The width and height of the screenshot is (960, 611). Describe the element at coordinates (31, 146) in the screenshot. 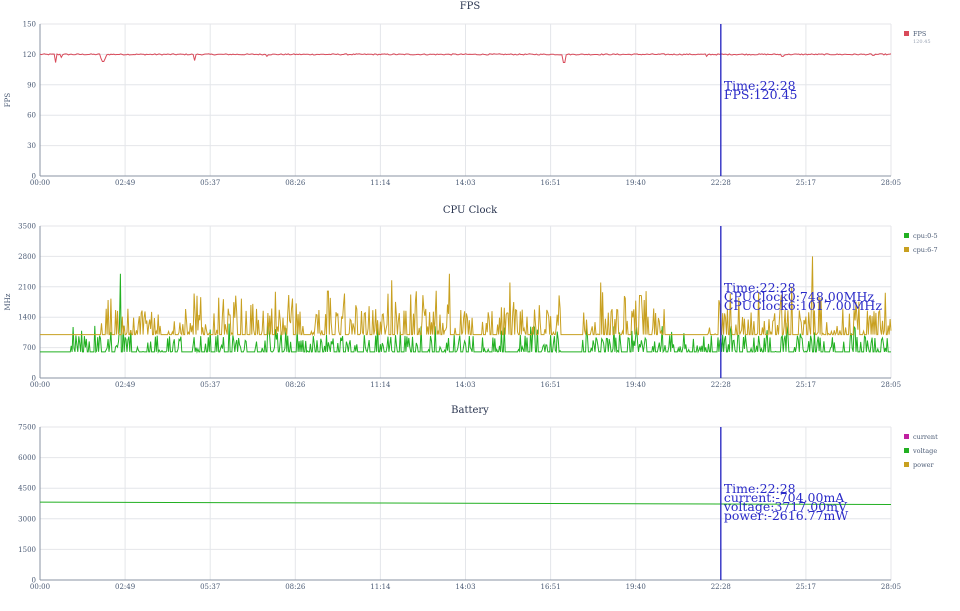

I see `y-tick-label: 30` at that location.